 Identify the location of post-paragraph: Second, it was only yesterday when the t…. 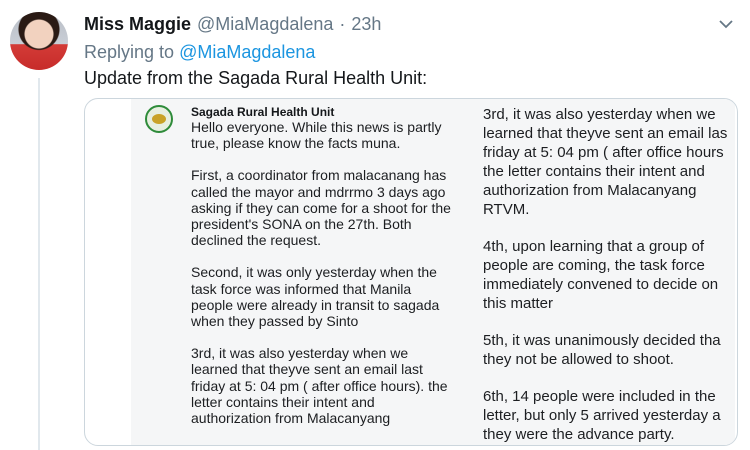
(315, 297).